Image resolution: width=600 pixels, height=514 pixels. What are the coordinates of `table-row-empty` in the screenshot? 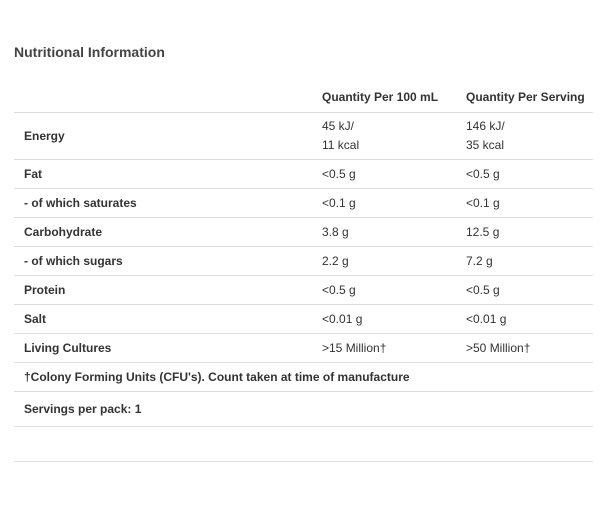 It's located at (303, 444).